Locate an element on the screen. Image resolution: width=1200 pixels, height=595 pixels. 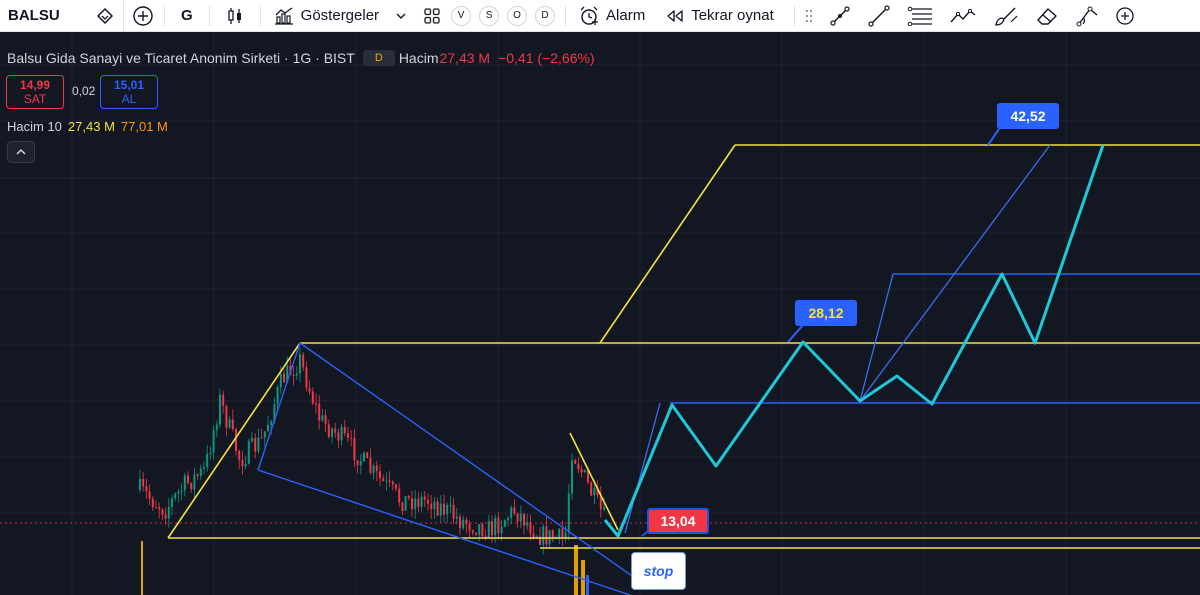
more-tools-button is located at coordinates (1125, 15).